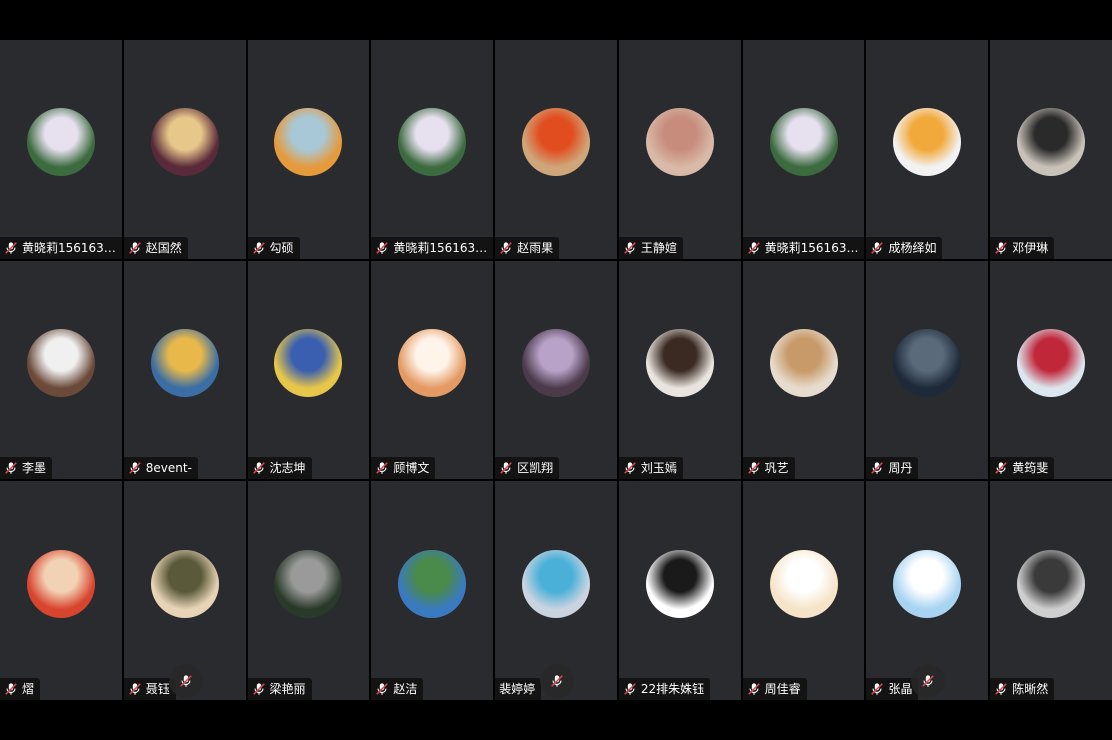 This screenshot has width=1112, height=740. What do you see at coordinates (287, 468) in the screenshot?
I see `participant-name: 沈志坤` at bounding box center [287, 468].